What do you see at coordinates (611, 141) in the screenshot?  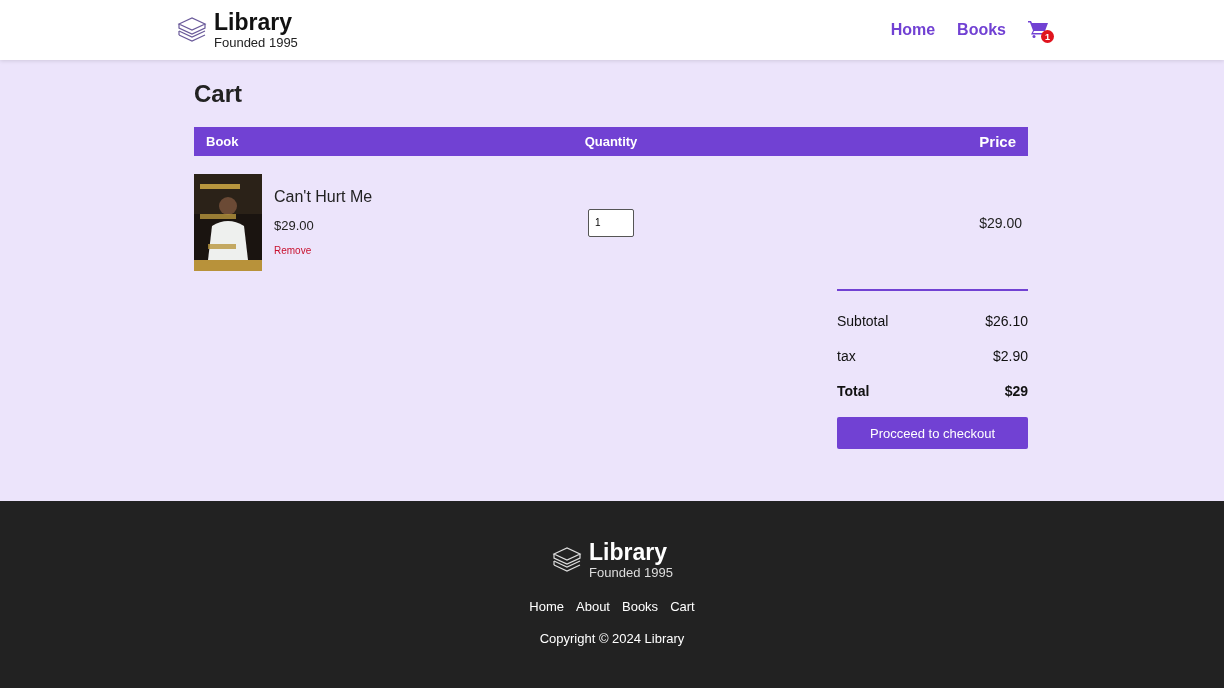 I see `column-header: Quantity` at bounding box center [611, 141].